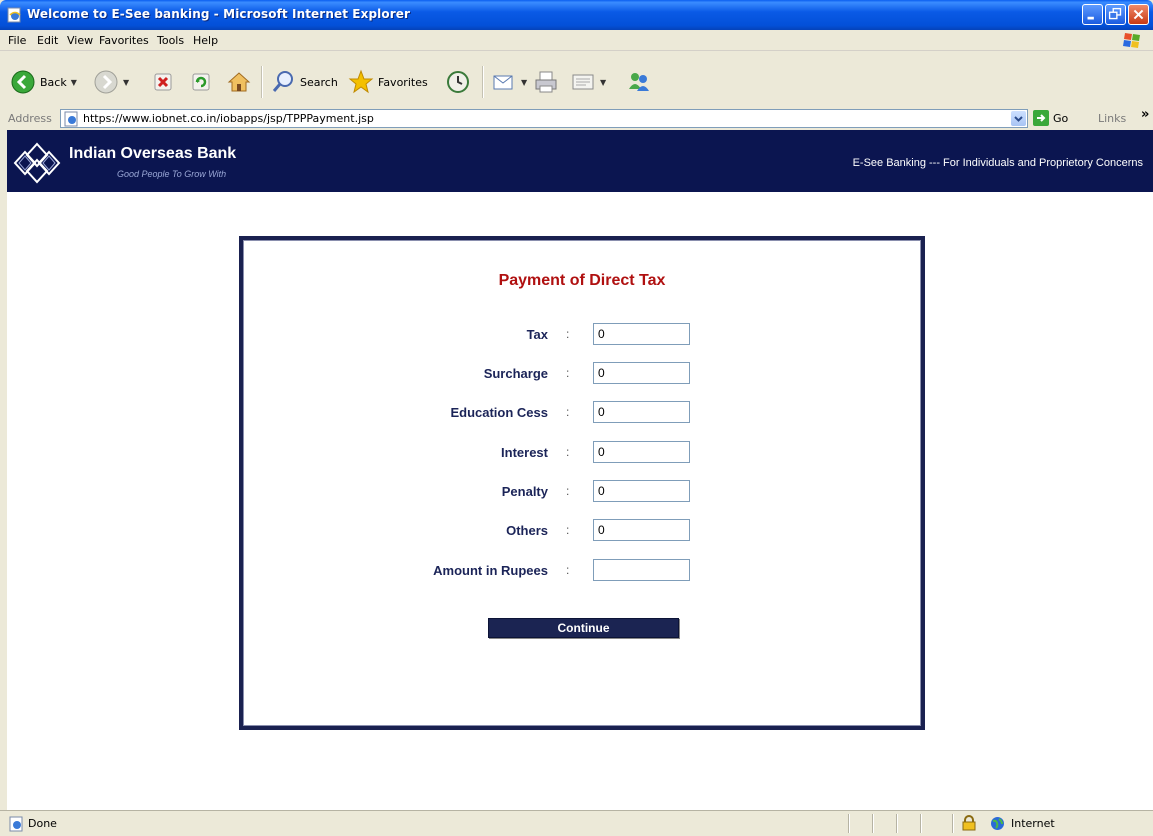  Describe the element at coordinates (524, 82) in the screenshot. I see `mail-dropdown-icon: ▼` at that location.